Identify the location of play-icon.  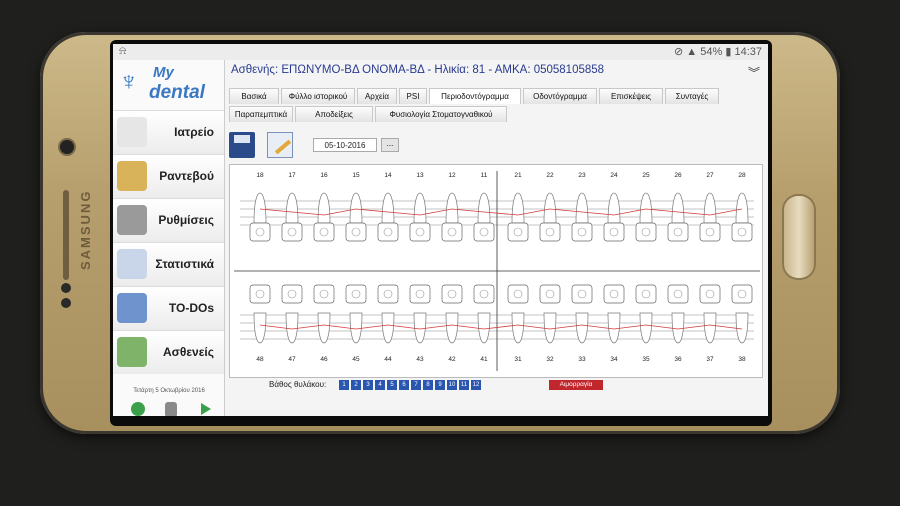
(206, 409).